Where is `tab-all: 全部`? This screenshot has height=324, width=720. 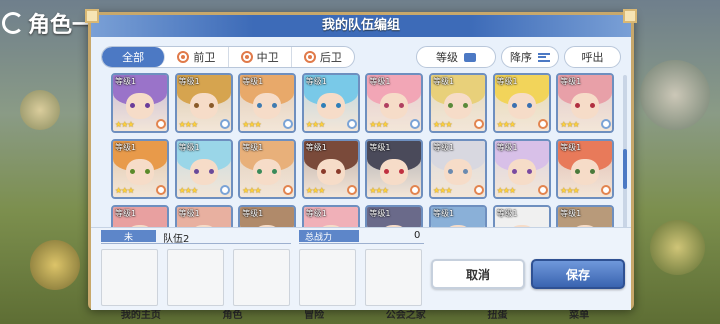
tab-all: 全部 is located at coordinates (134, 57).